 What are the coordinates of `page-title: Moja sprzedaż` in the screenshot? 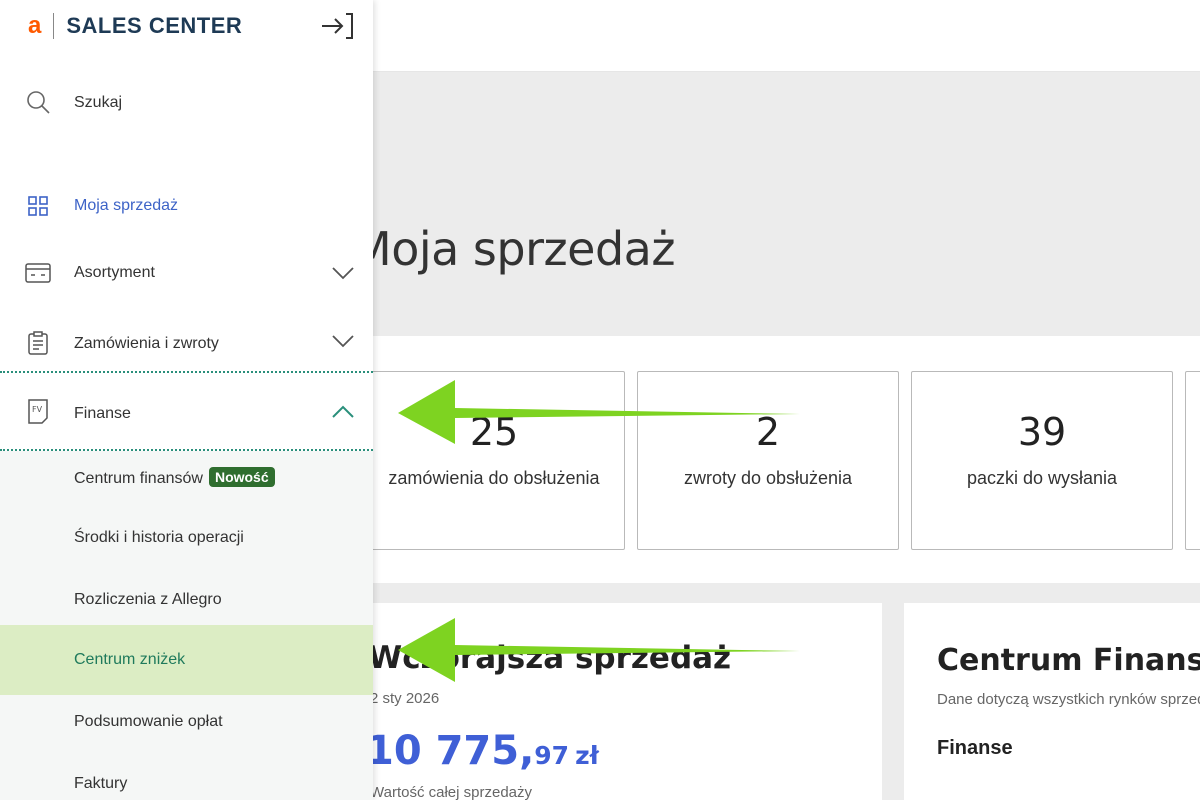 It's located at (513, 249).